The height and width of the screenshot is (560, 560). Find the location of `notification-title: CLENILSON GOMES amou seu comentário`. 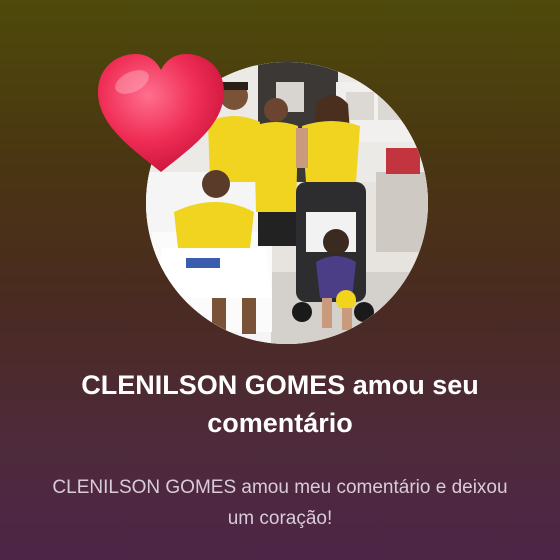

notification-title: CLENILSON GOMES amou seu comentário is located at coordinates (280, 404).